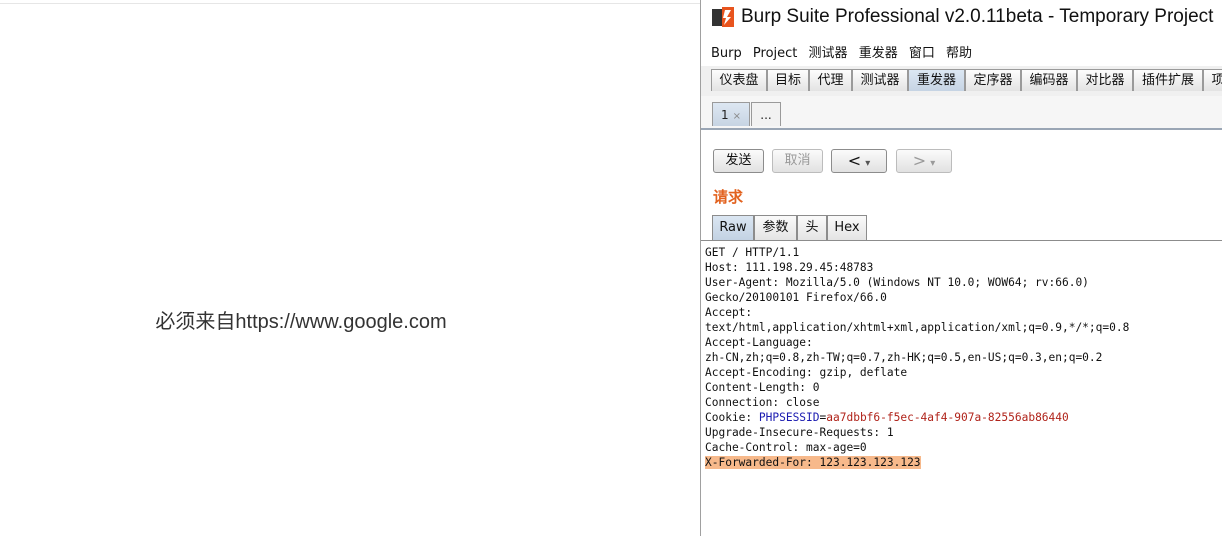 The image size is (1222, 536). Describe the element at coordinates (806, 372) in the screenshot. I see `header-line: Accept-Encoding: gzip, deflate` at that location.